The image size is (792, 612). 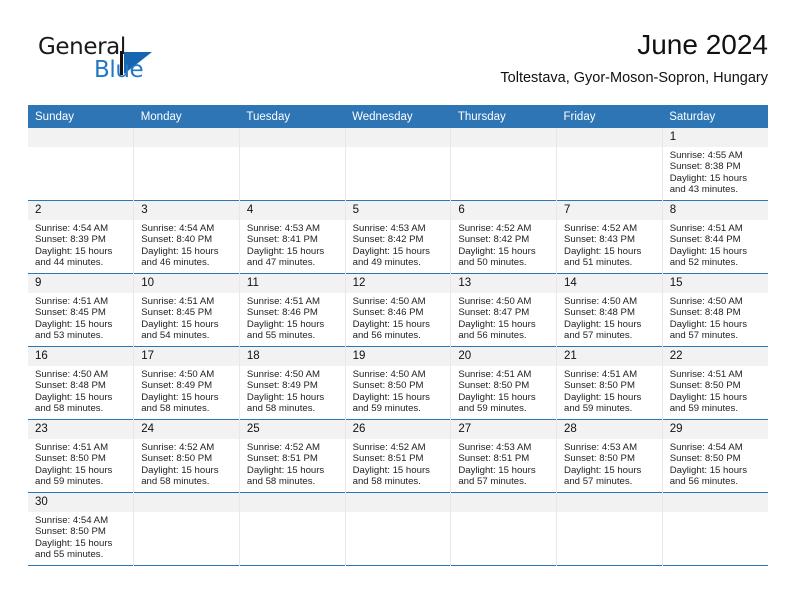 What do you see at coordinates (292, 116) in the screenshot?
I see `weekday-header-tuesday: Tuesday` at bounding box center [292, 116].